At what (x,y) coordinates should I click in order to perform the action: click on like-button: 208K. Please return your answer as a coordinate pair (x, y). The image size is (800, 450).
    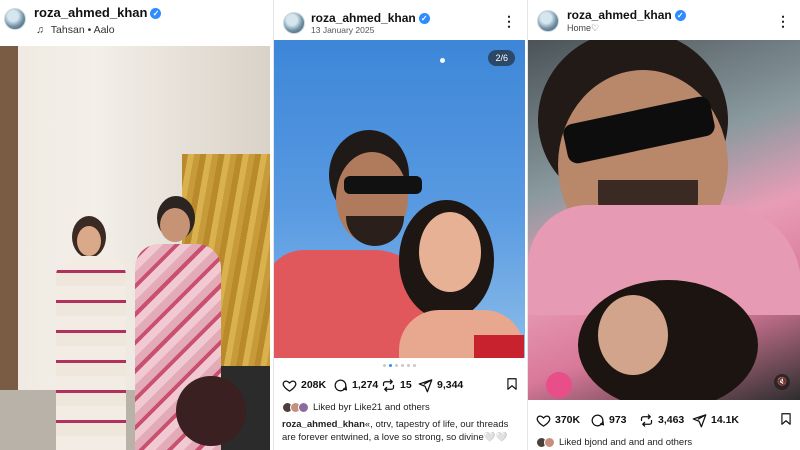
    Looking at the image, I should click on (304, 385).